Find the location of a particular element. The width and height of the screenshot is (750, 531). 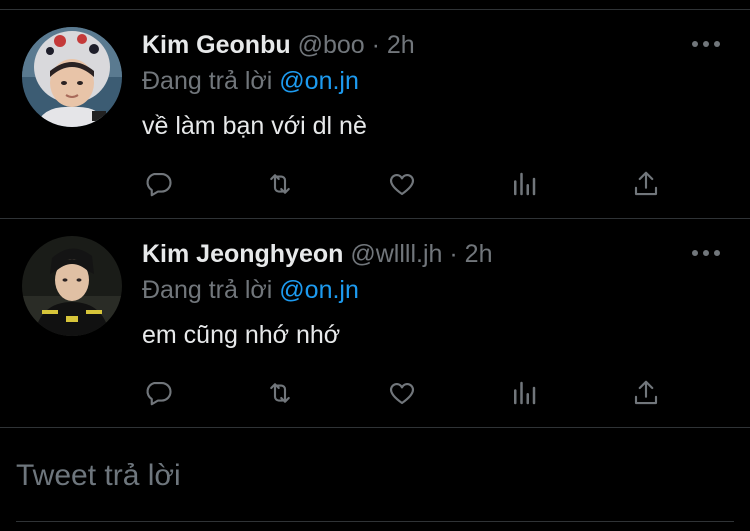

user-handle: @boo is located at coordinates (331, 45).